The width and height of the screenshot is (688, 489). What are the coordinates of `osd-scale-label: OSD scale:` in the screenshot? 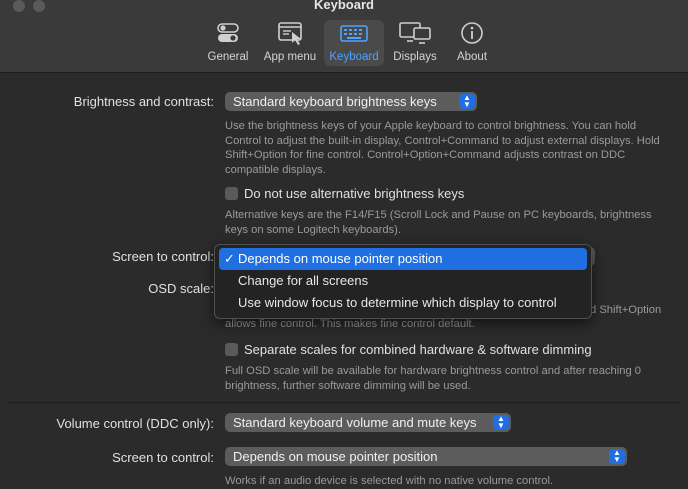 It's located at (181, 288).